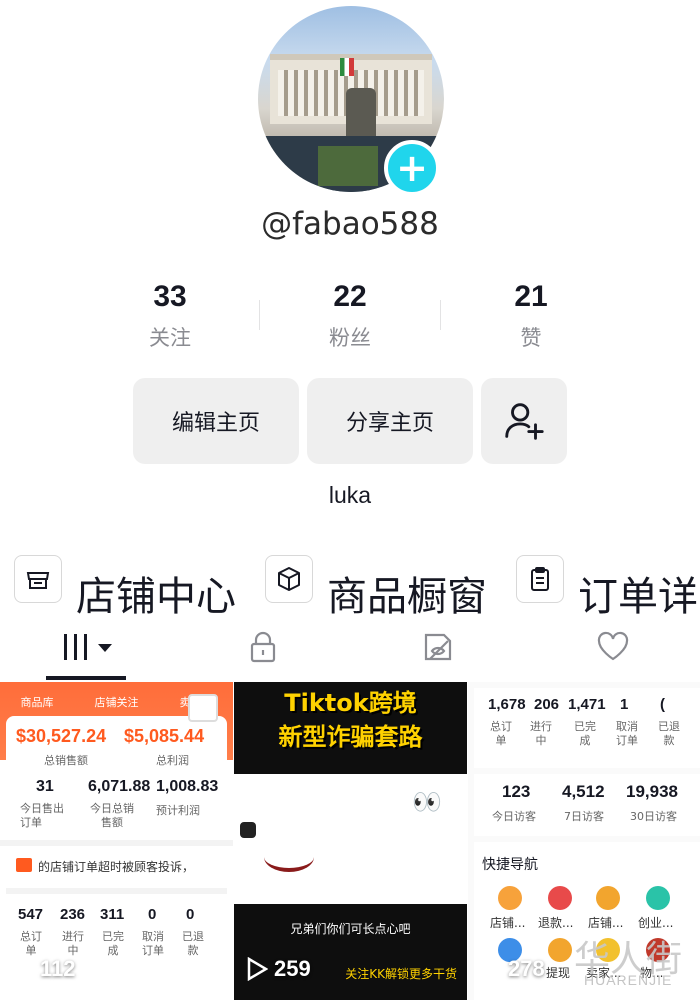 The image size is (700, 1000). Describe the element at coordinates (658, 898) in the screenshot. I see `nav-startup-icon` at that location.